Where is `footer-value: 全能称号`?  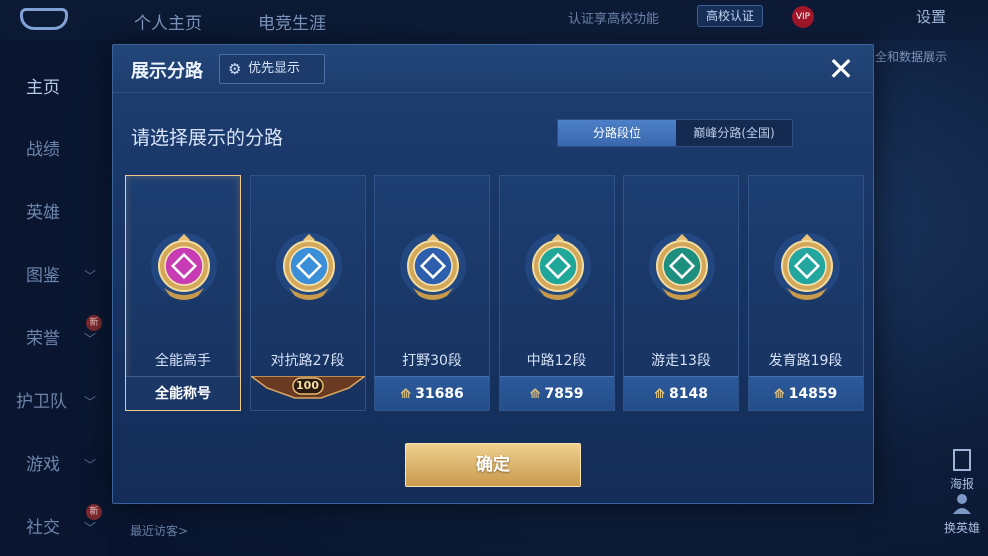 footer-value: 全能称号 is located at coordinates (183, 394).